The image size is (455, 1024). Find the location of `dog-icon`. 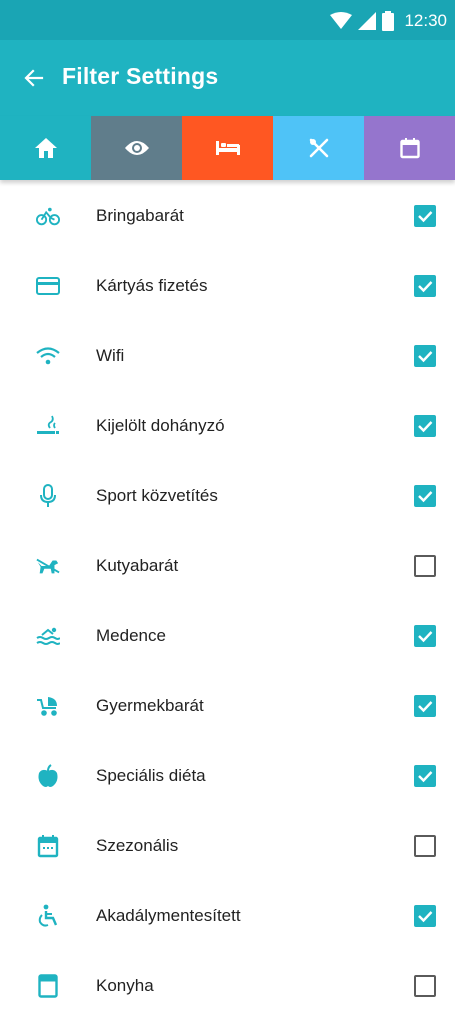

dog-icon is located at coordinates (48, 566).